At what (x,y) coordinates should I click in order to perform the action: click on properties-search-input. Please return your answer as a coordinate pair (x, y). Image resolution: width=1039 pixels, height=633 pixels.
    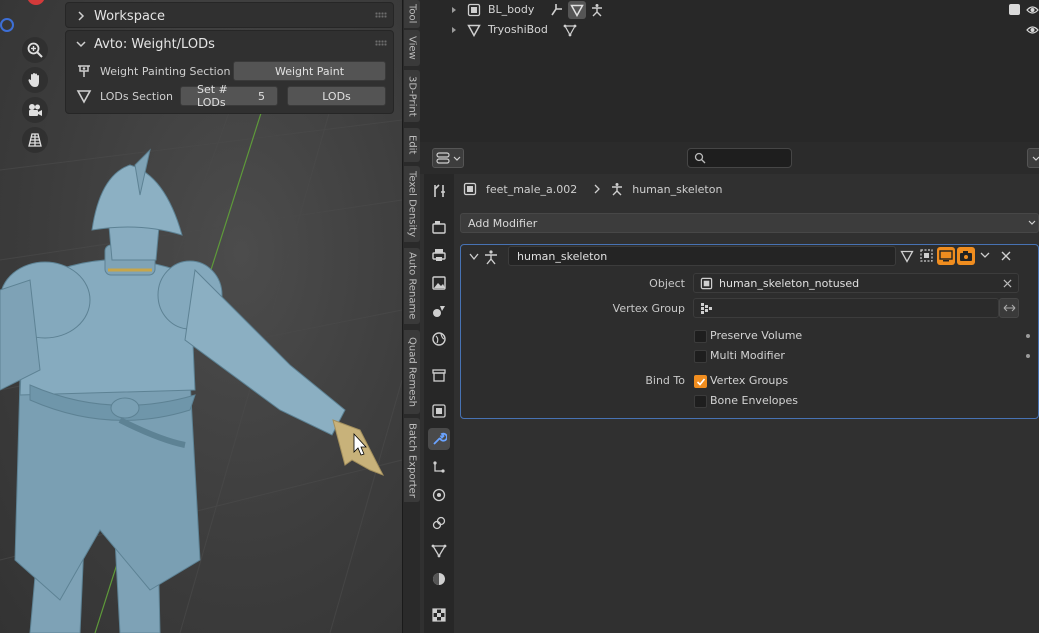
    Looking at the image, I should click on (739, 158).